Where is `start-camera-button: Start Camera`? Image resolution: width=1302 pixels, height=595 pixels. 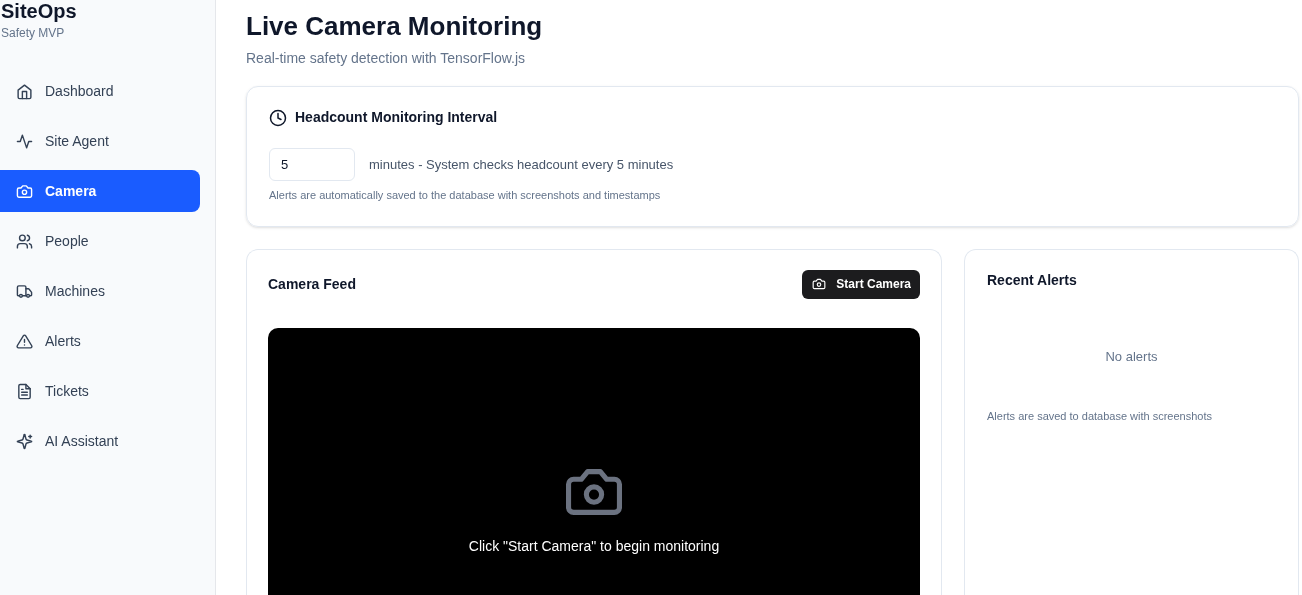 start-camera-button: Start Camera is located at coordinates (861, 284).